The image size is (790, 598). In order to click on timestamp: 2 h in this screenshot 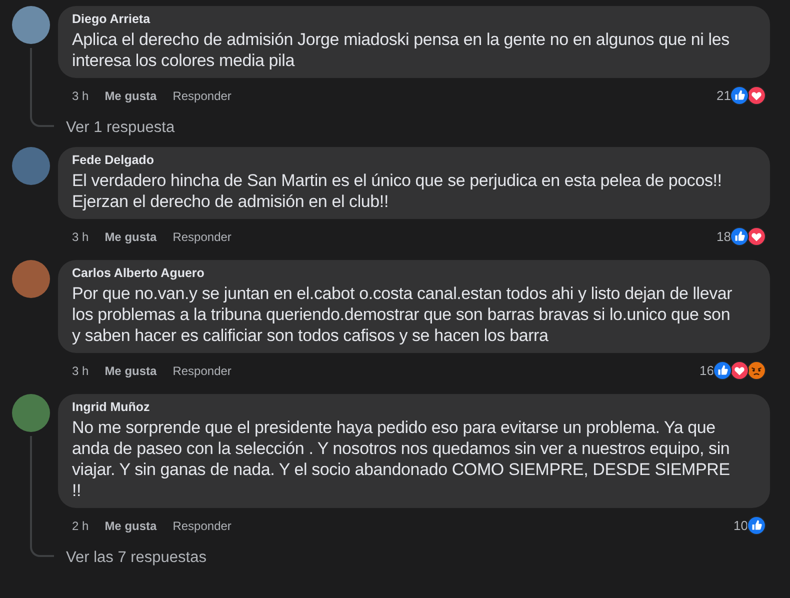, I will do `click(80, 525)`.